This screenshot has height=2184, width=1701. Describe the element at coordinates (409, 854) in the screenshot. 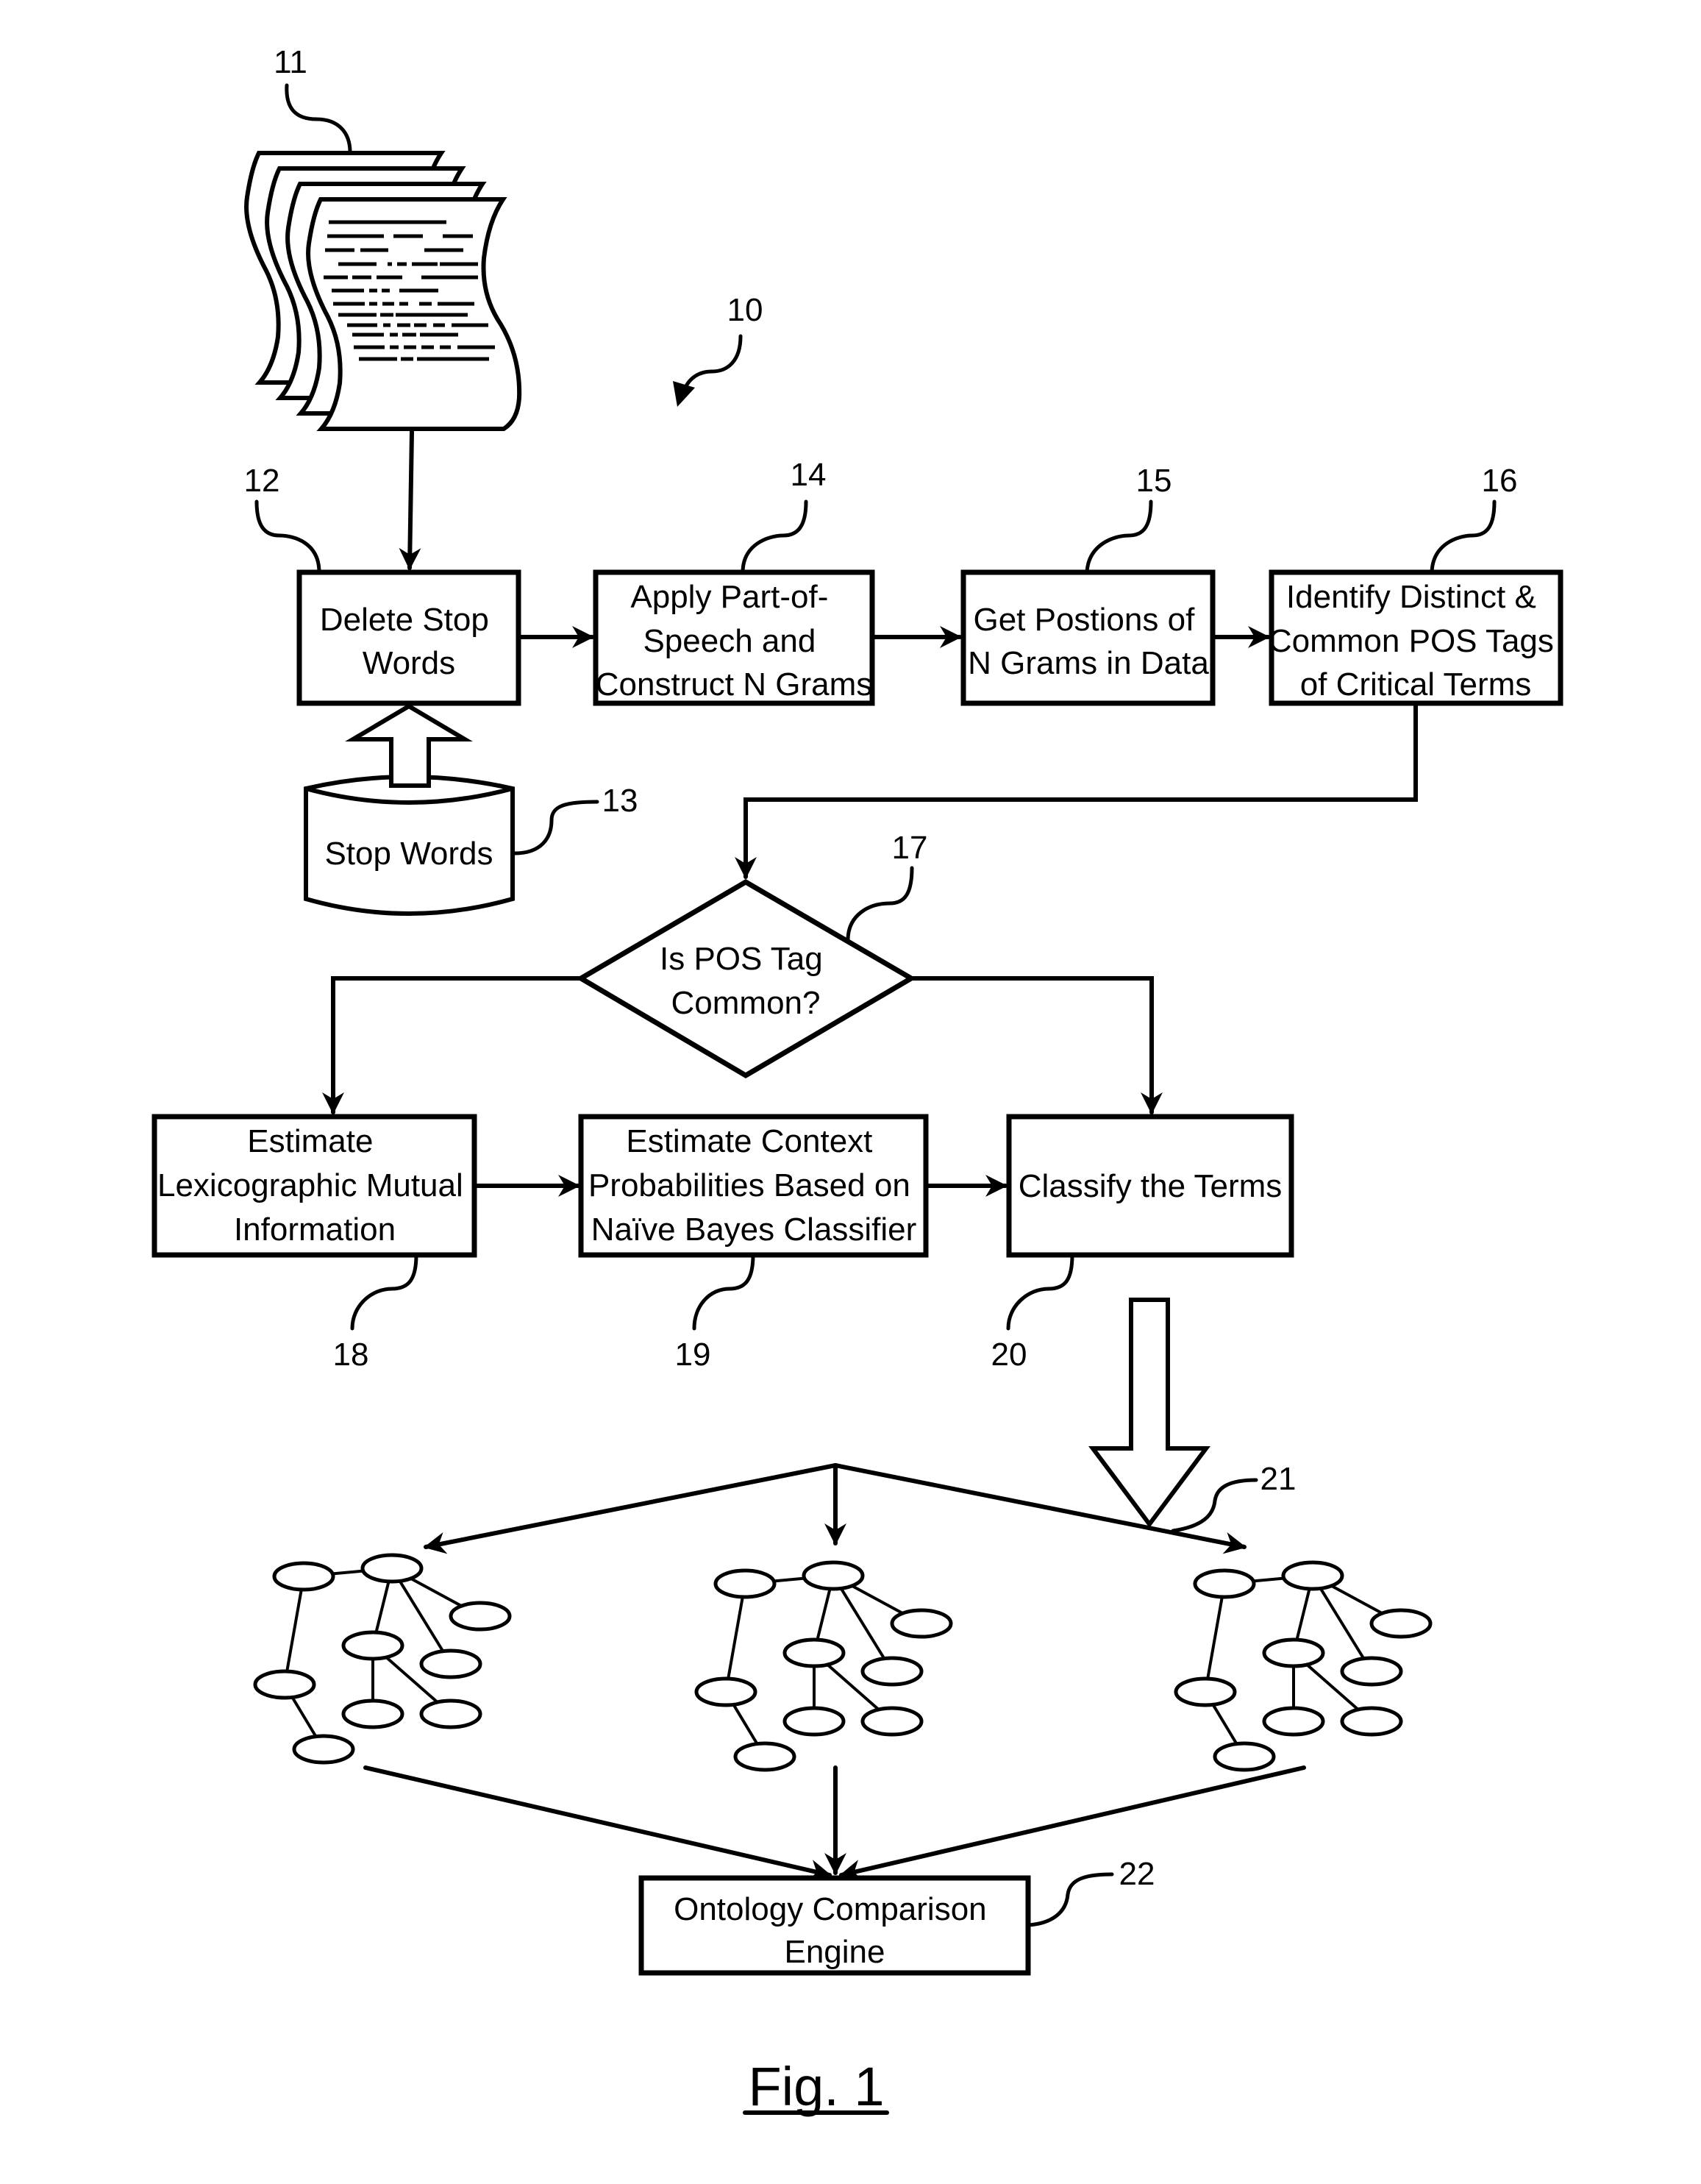

I see `database-label: Stop Words` at that location.